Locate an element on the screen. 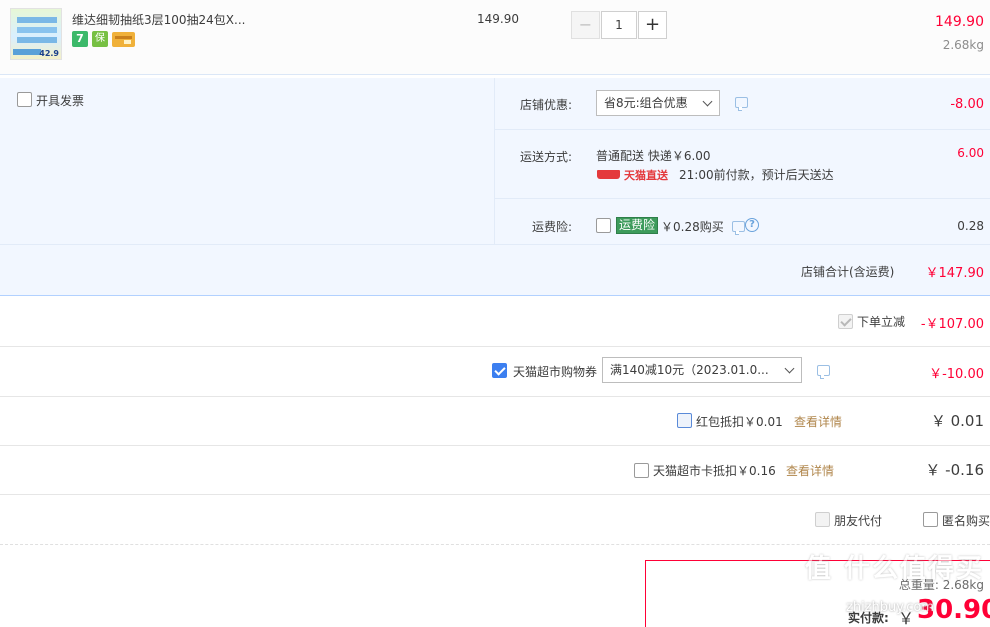 This screenshot has width=990, height=627. redpacket-label: 红包抵扣￥0.01 is located at coordinates (739, 422).